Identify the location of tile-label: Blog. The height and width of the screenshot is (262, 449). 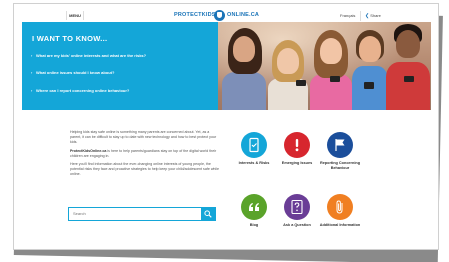
(254, 225).